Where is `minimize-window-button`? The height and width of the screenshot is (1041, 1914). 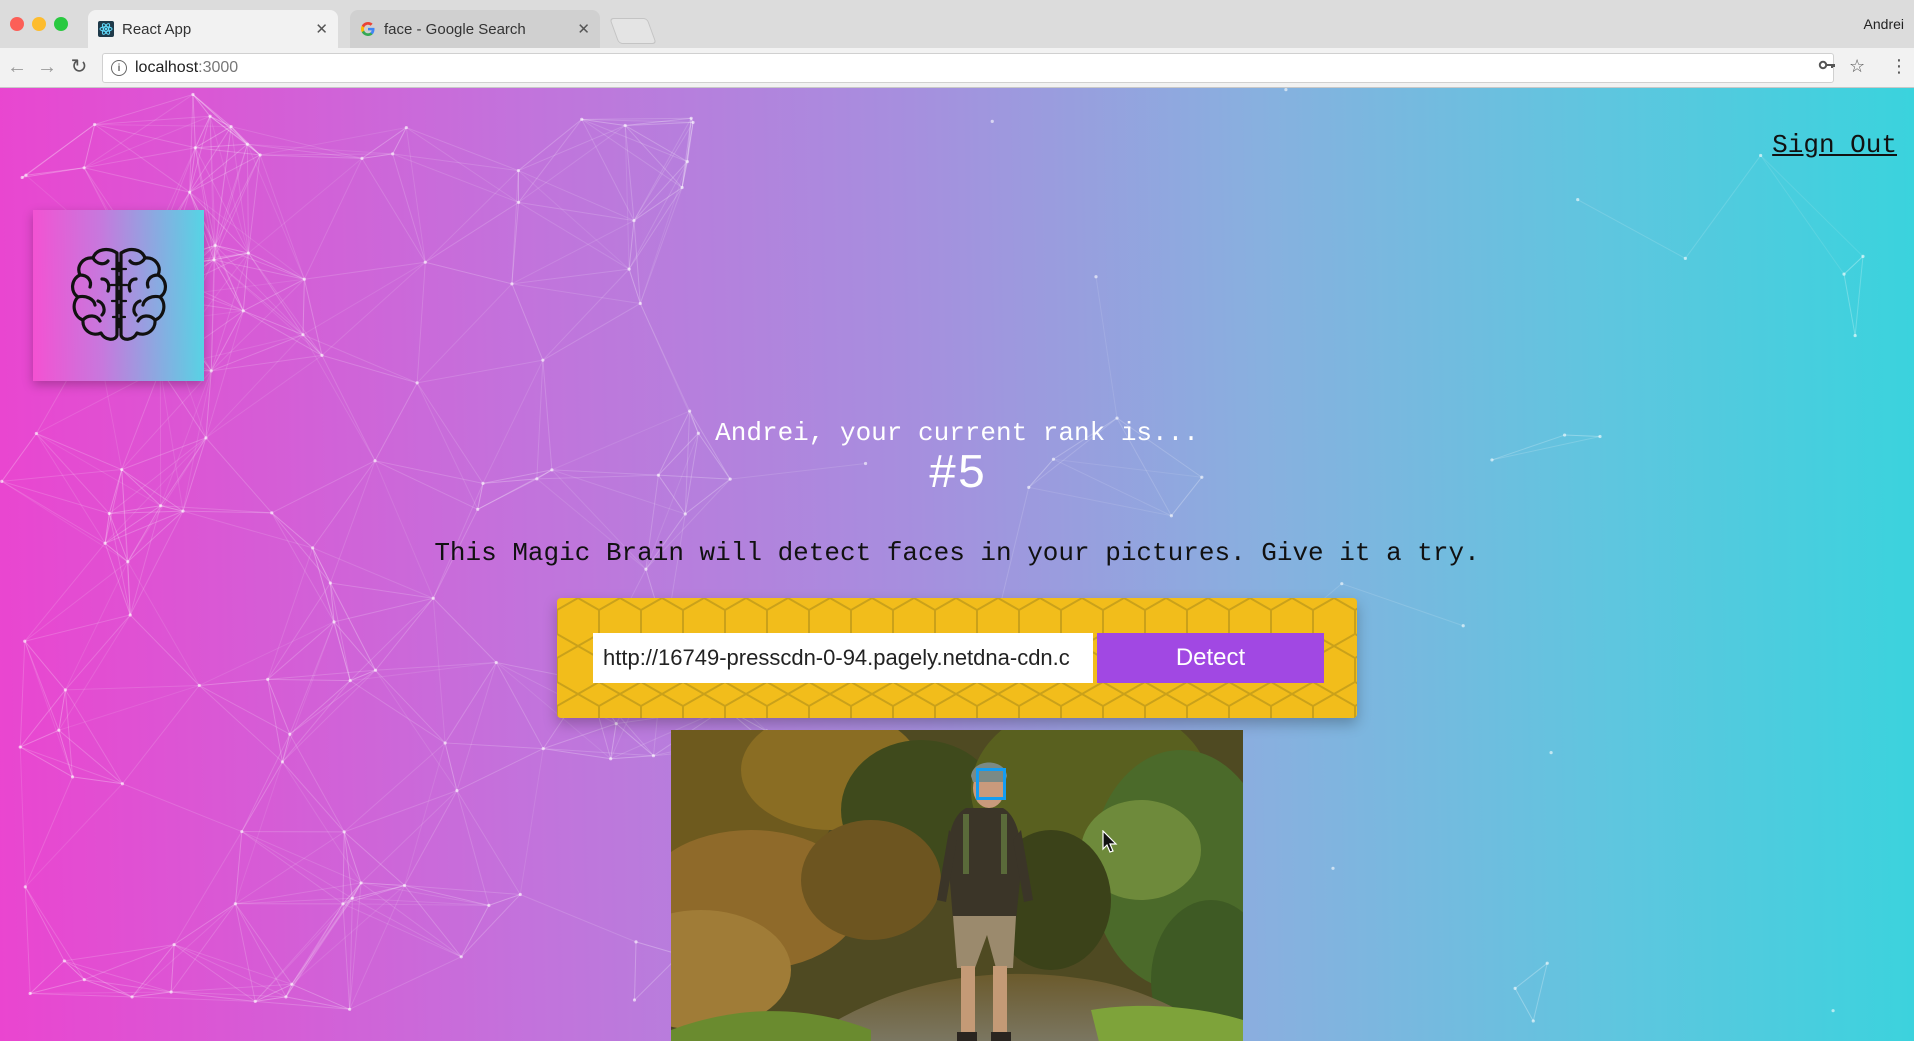 minimize-window-button is located at coordinates (39, 24).